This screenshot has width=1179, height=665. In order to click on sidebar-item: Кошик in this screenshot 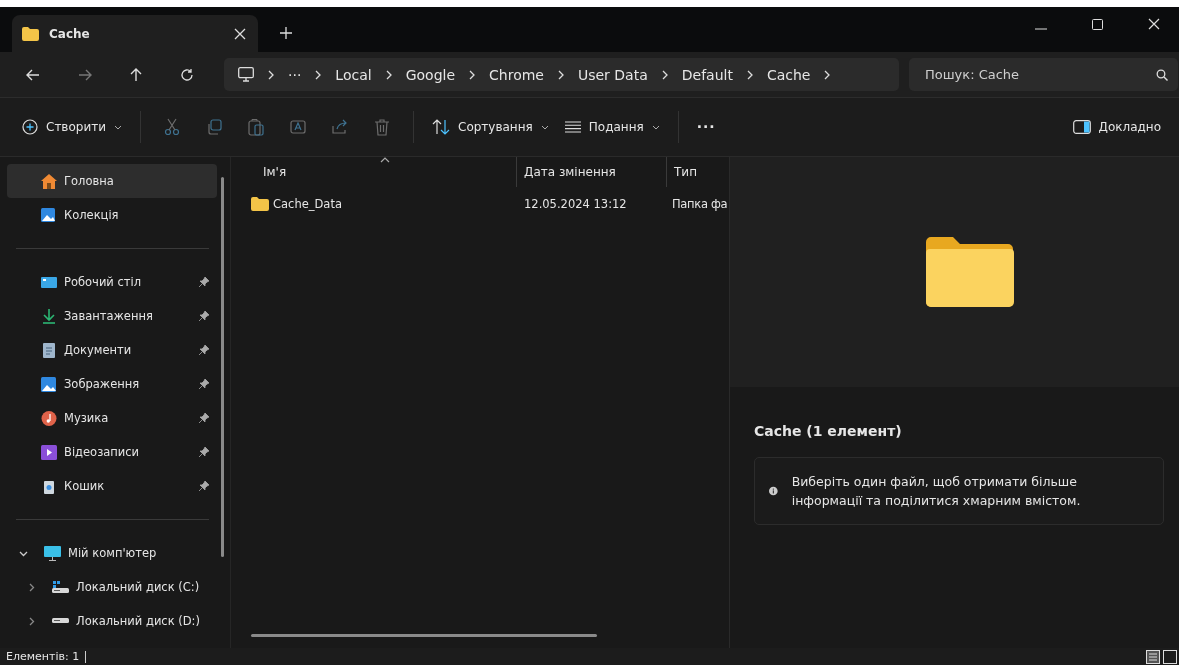, I will do `click(112, 486)`.